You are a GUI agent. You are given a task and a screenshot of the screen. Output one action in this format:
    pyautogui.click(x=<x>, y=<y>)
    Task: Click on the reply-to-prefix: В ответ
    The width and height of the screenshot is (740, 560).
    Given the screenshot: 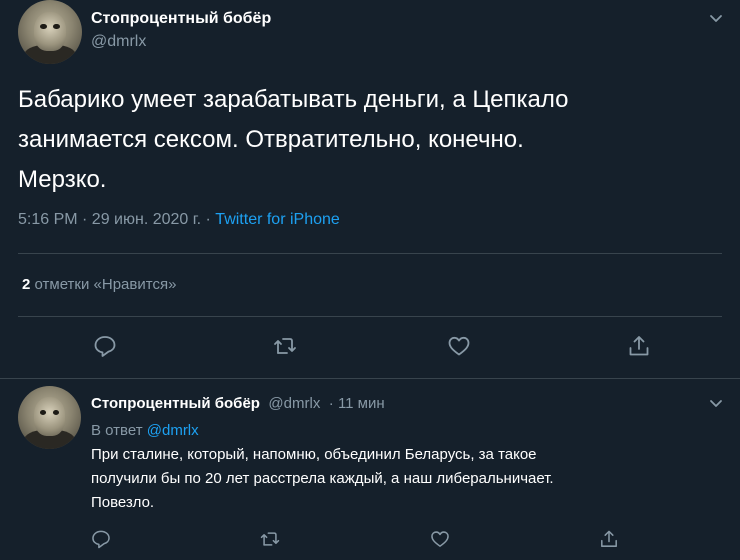 What is the action you would take?
    pyautogui.click(x=117, y=430)
    